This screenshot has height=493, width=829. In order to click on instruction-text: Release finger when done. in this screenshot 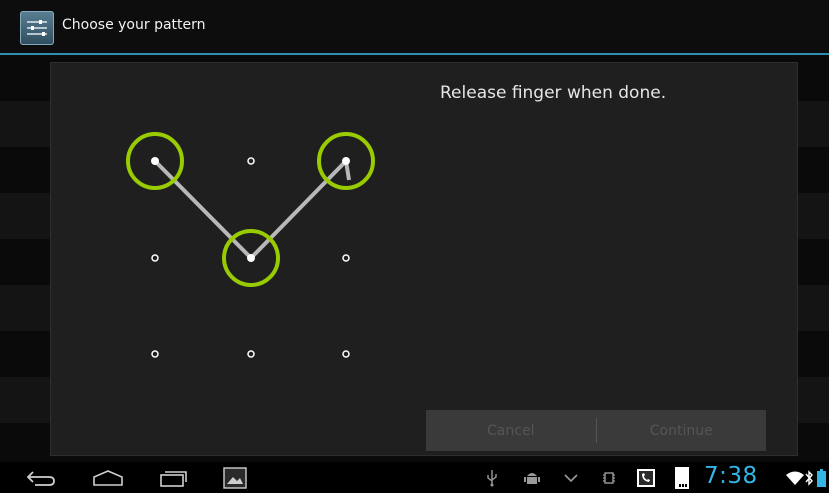, I will do `click(553, 93)`.